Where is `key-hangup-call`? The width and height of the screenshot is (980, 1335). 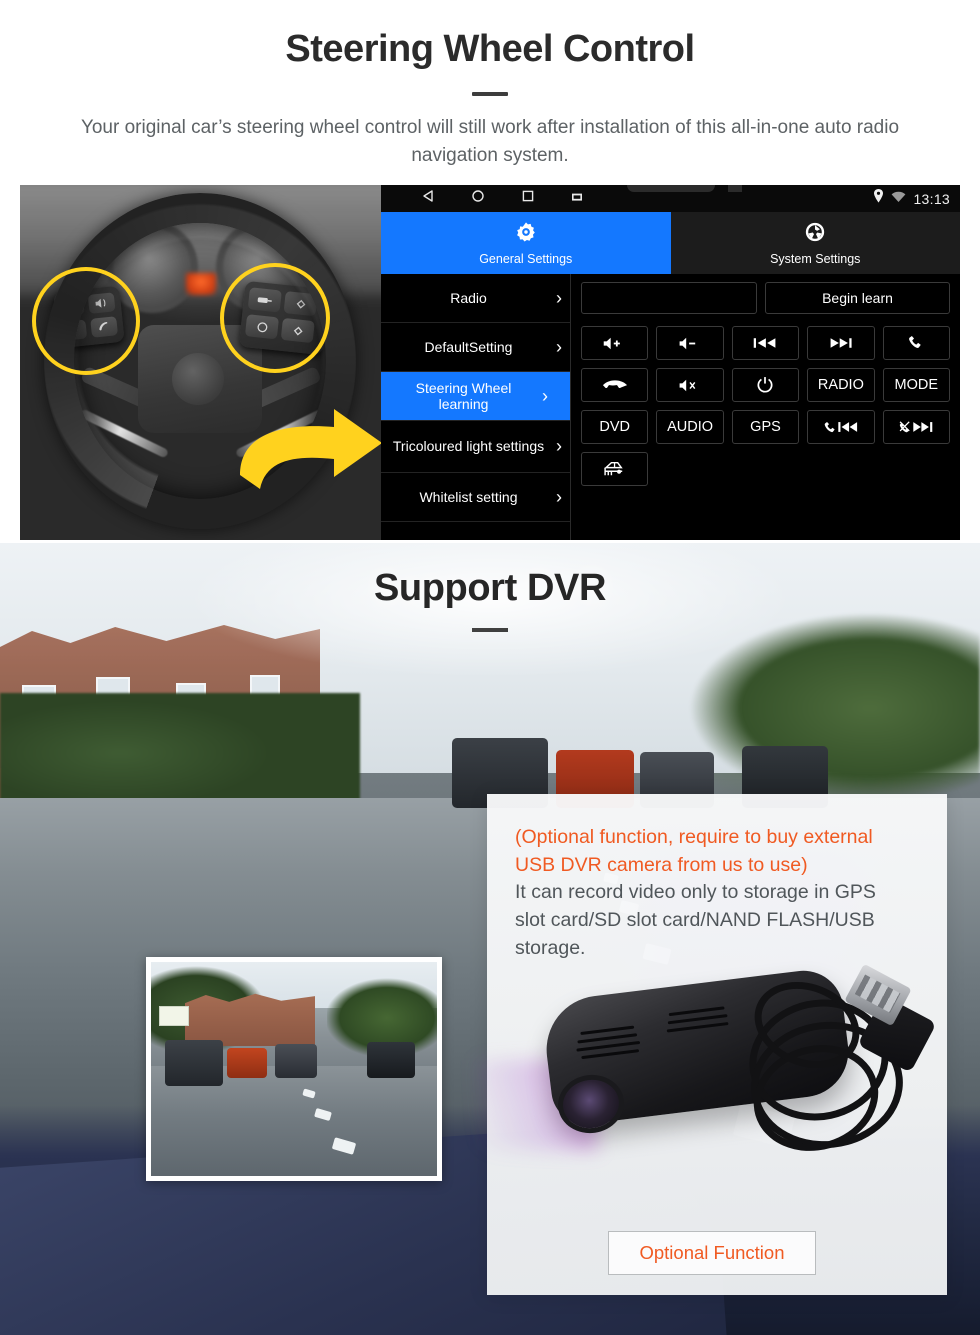 key-hangup-call is located at coordinates (615, 385).